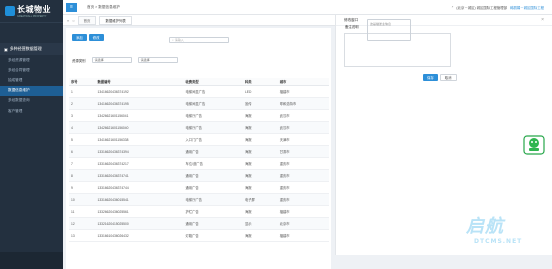 The height and width of the screenshot is (269, 552). I want to click on tab-data-list: 数据维护列表, so click(115, 20).